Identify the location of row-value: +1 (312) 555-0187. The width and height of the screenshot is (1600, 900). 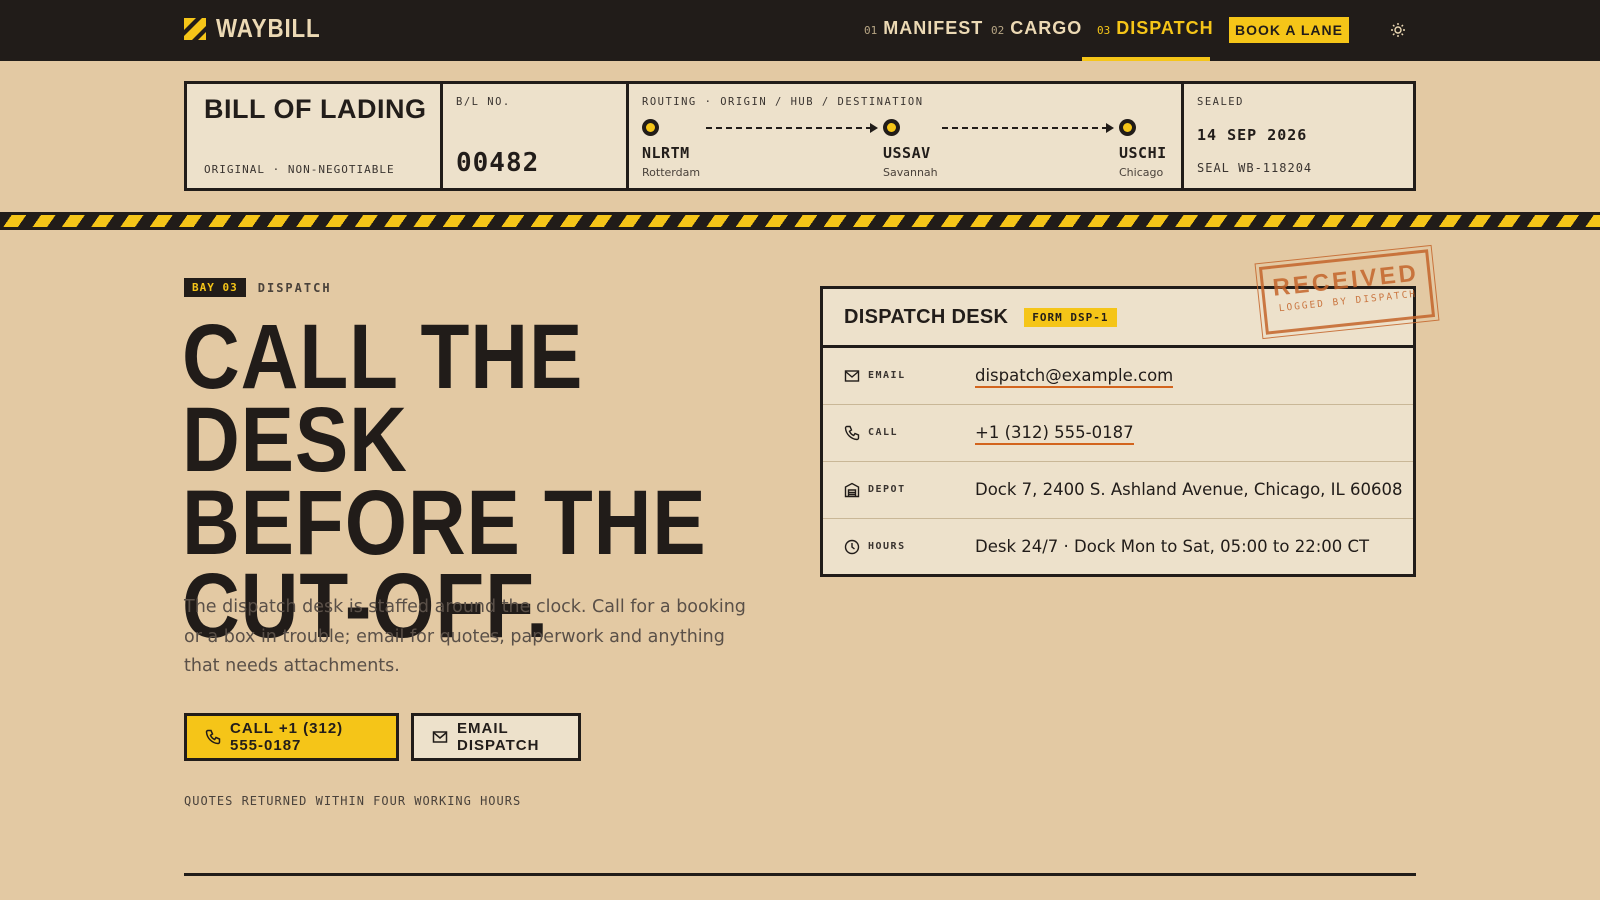
(1054, 434).